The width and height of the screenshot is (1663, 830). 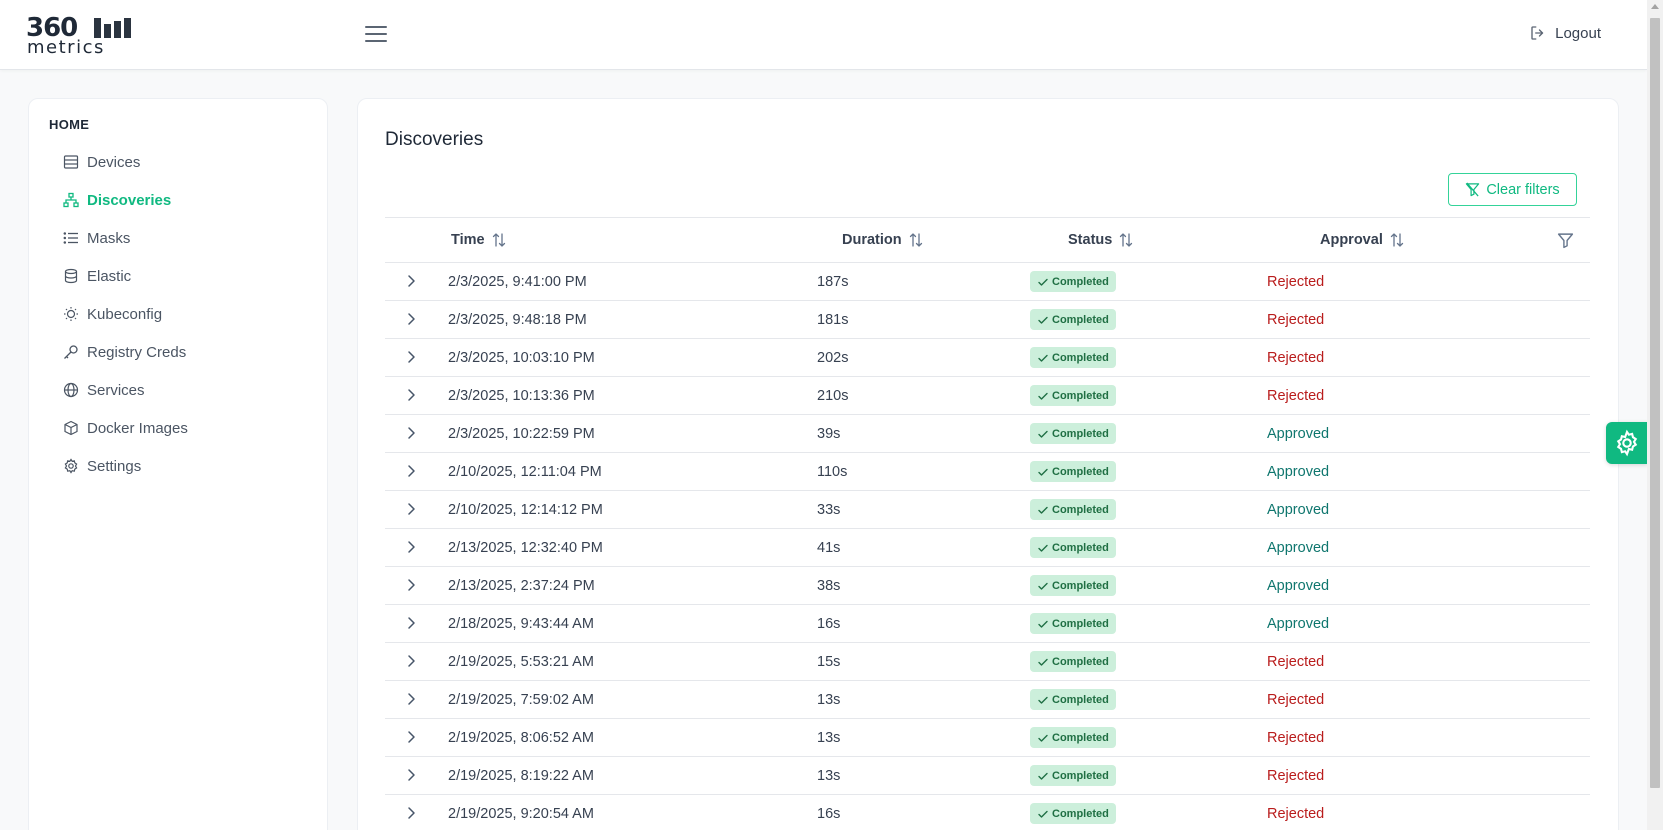 What do you see at coordinates (521, 434) in the screenshot?
I see `time-cell: 2/3/2025, 10:22:59 PM` at bounding box center [521, 434].